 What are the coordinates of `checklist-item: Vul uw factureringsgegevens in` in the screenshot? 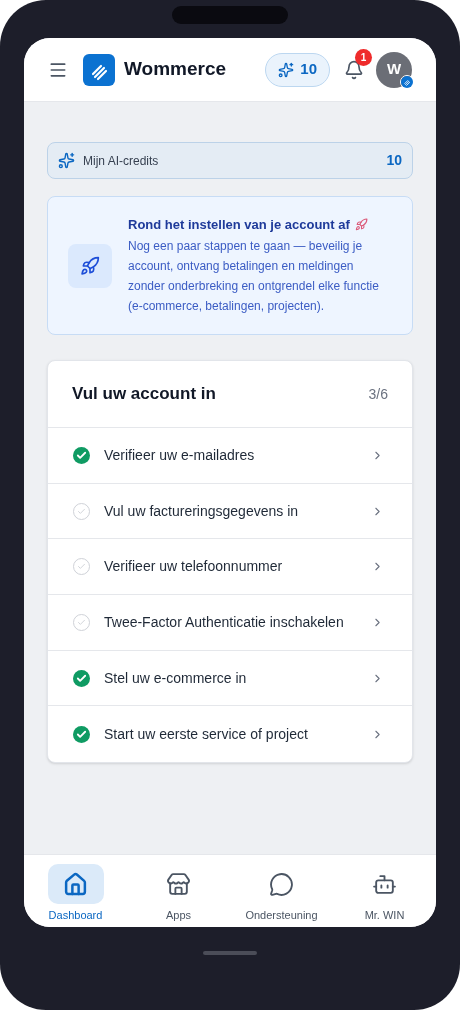 It's located at (230, 511).